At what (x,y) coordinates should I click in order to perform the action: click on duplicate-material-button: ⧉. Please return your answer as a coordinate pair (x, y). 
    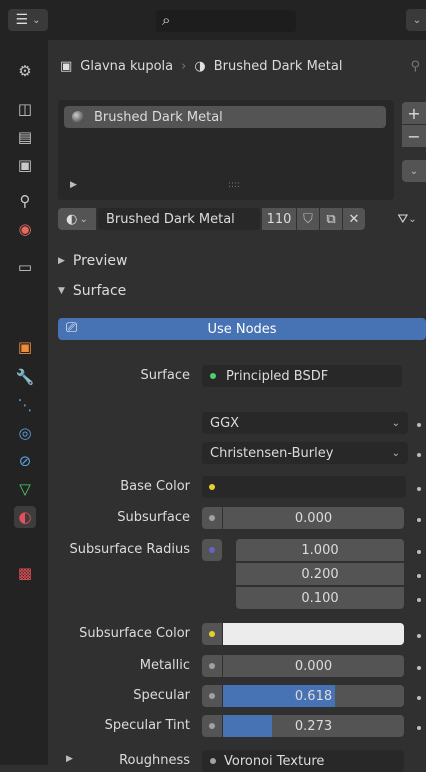
    Looking at the image, I should click on (331, 219).